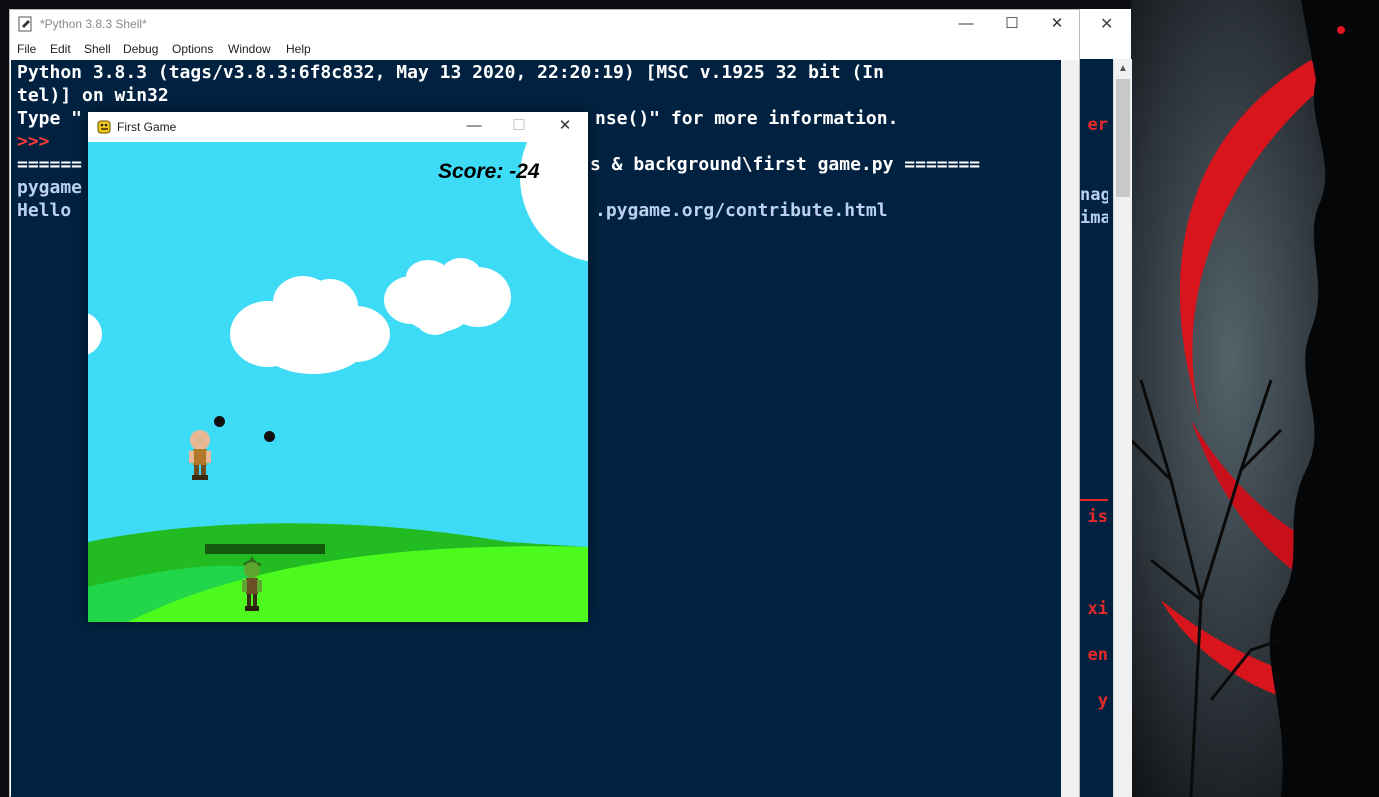  What do you see at coordinates (1012, 25) in the screenshot?
I see `shell-maximize-button: ☐` at bounding box center [1012, 25].